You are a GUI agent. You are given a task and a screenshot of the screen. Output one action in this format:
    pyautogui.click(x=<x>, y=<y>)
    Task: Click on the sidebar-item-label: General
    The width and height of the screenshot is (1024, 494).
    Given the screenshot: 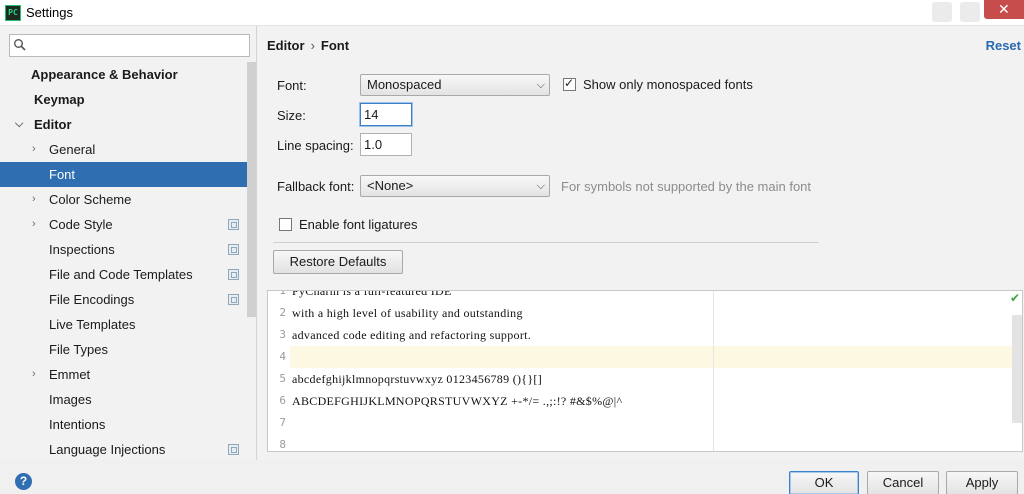 What is the action you would take?
    pyautogui.click(x=72, y=149)
    